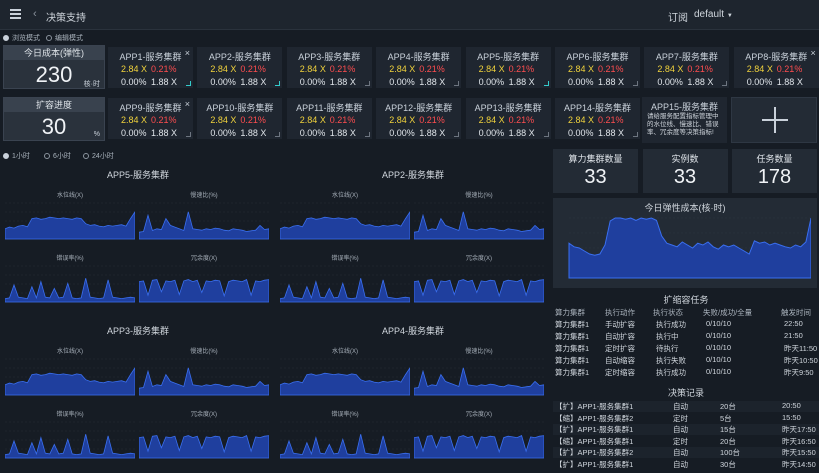 The image size is (819, 473). What do you see at coordinates (345, 415) in the screenshot?
I see `mini-chart-title: 错误率(%)` at bounding box center [345, 415].